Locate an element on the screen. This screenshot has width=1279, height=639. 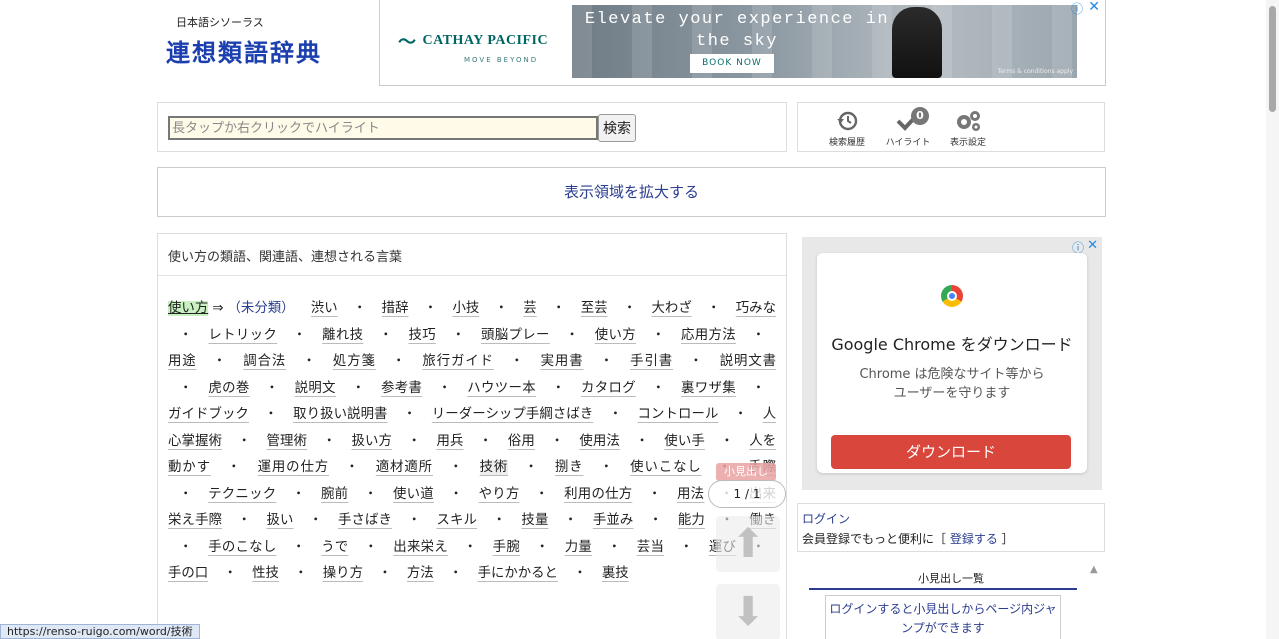
search-input is located at coordinates (383, 128).